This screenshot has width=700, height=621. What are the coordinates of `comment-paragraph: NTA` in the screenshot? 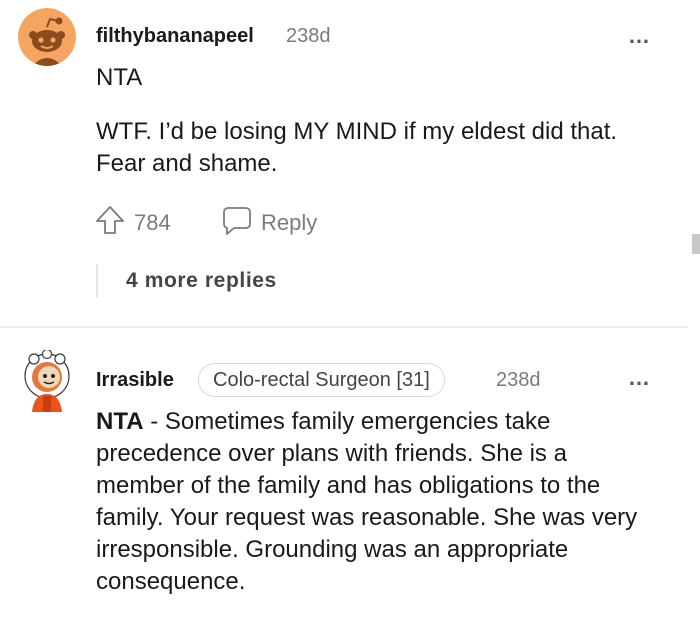 It's located at (119, 77).